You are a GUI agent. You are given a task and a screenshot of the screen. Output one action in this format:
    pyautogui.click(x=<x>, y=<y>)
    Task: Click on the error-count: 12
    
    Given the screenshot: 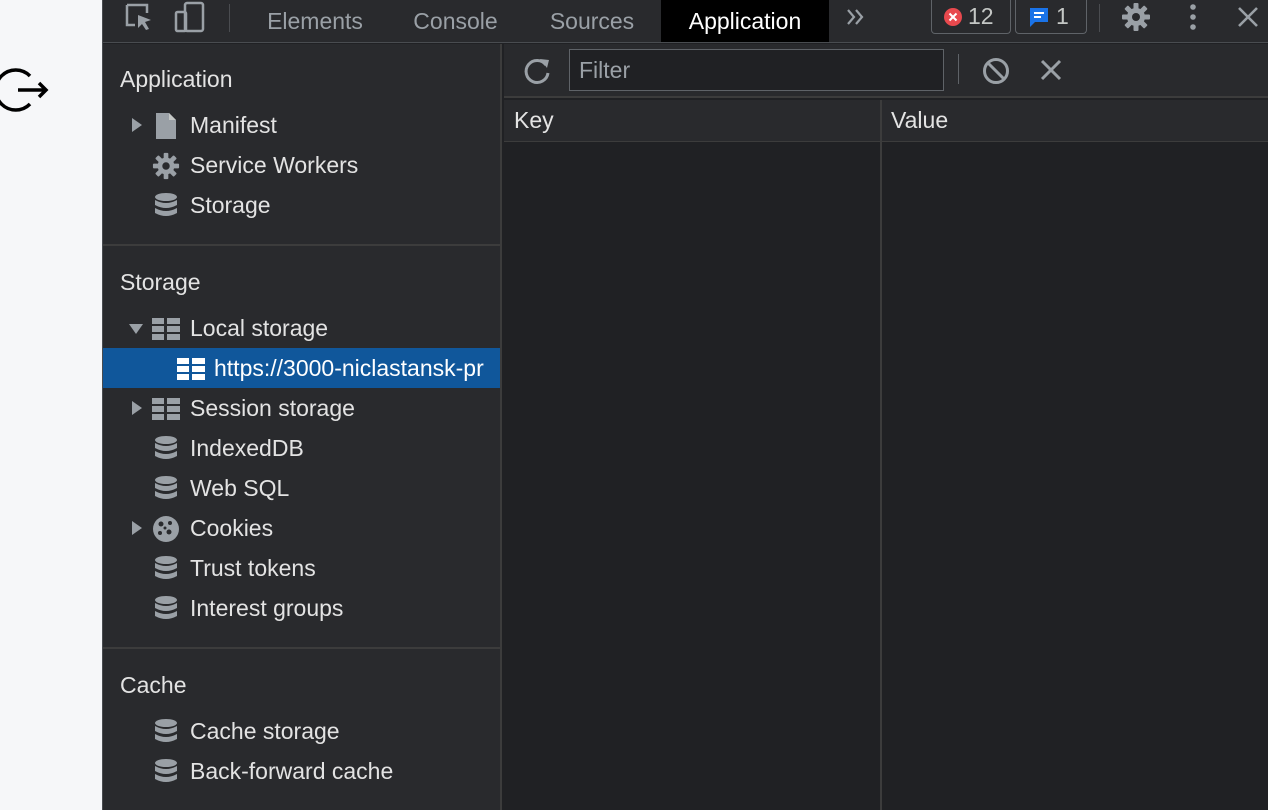 What is the action you would take?
    pyautogui.click(x=981, y=16)
    